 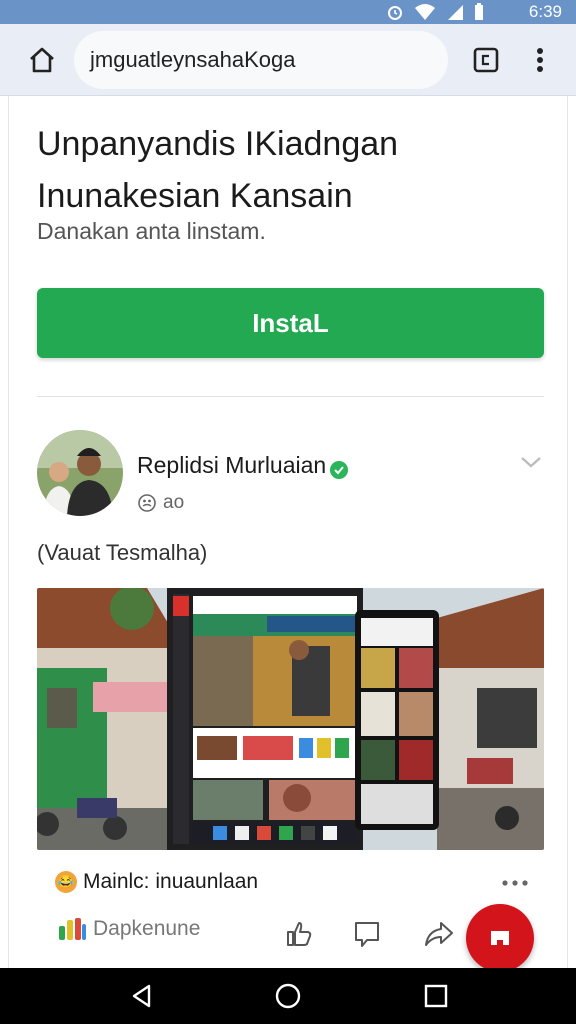 I want to click on avatar, so click(x=80, y=473).